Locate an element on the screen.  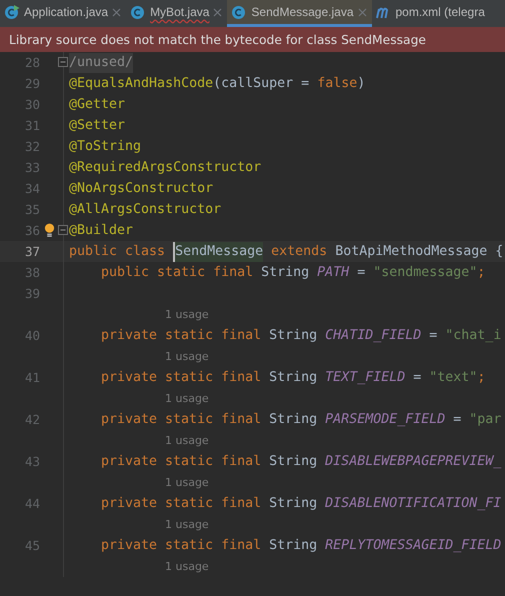
constant-name: PATH is located at coordinates (333, 273).